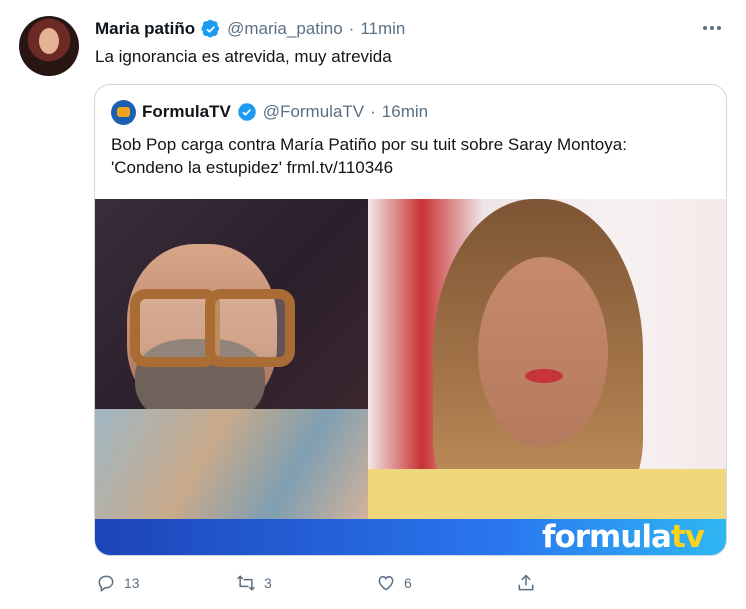 The image size is (746, 609). What do you see at coordinates (166, 583) in the screenshot?
I see `reply-button: 13` at bounding box center [166, 583].